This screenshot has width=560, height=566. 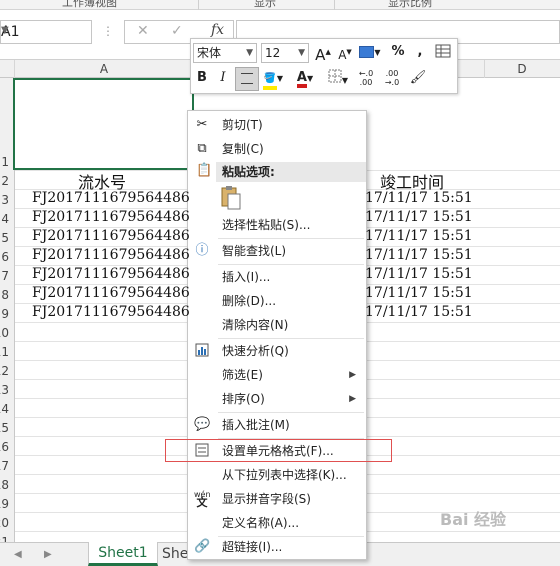 I want to click on font-color-button: A▼, so click(x=305, y=79).